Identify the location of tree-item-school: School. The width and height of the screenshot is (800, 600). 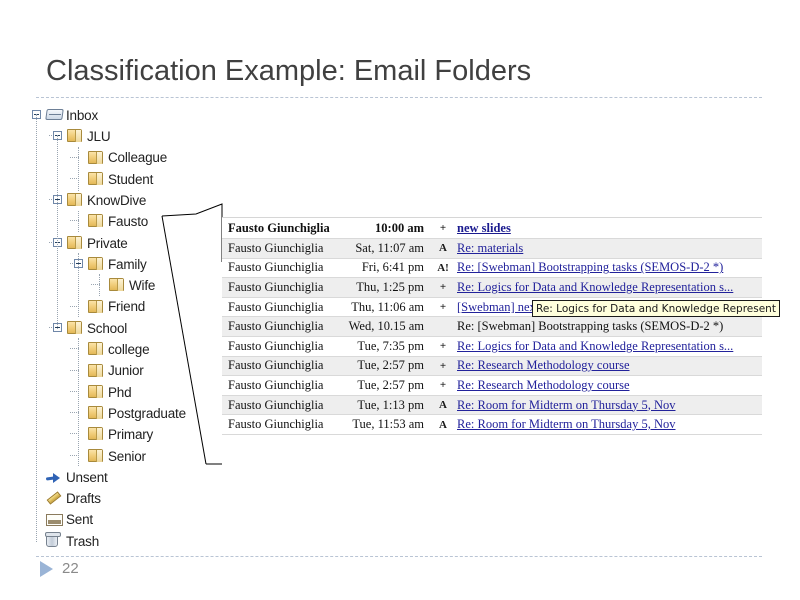
(136, 327).